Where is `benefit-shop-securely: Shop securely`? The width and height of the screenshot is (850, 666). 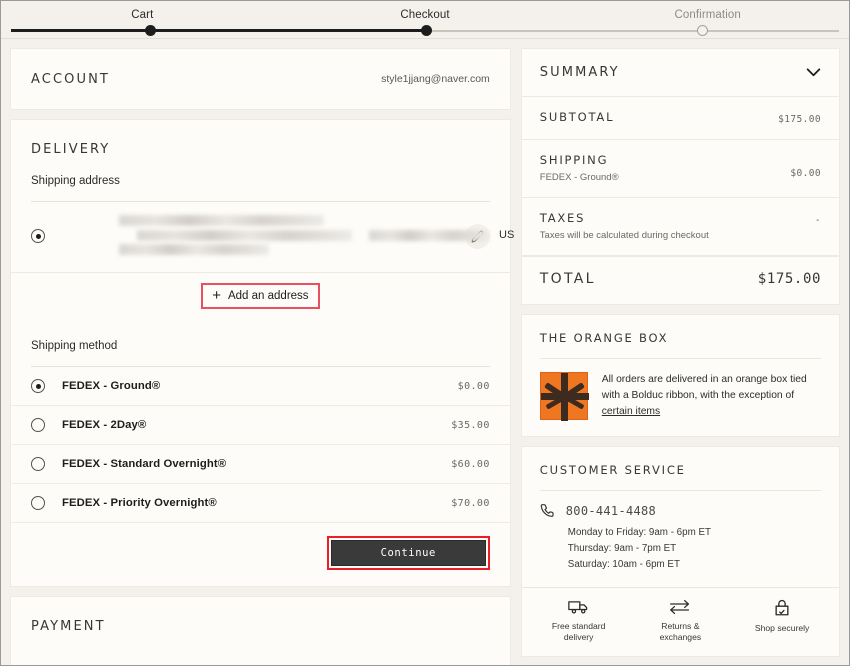
benefit-shop-securely: Shop securely is located at coordinates (782, 621).